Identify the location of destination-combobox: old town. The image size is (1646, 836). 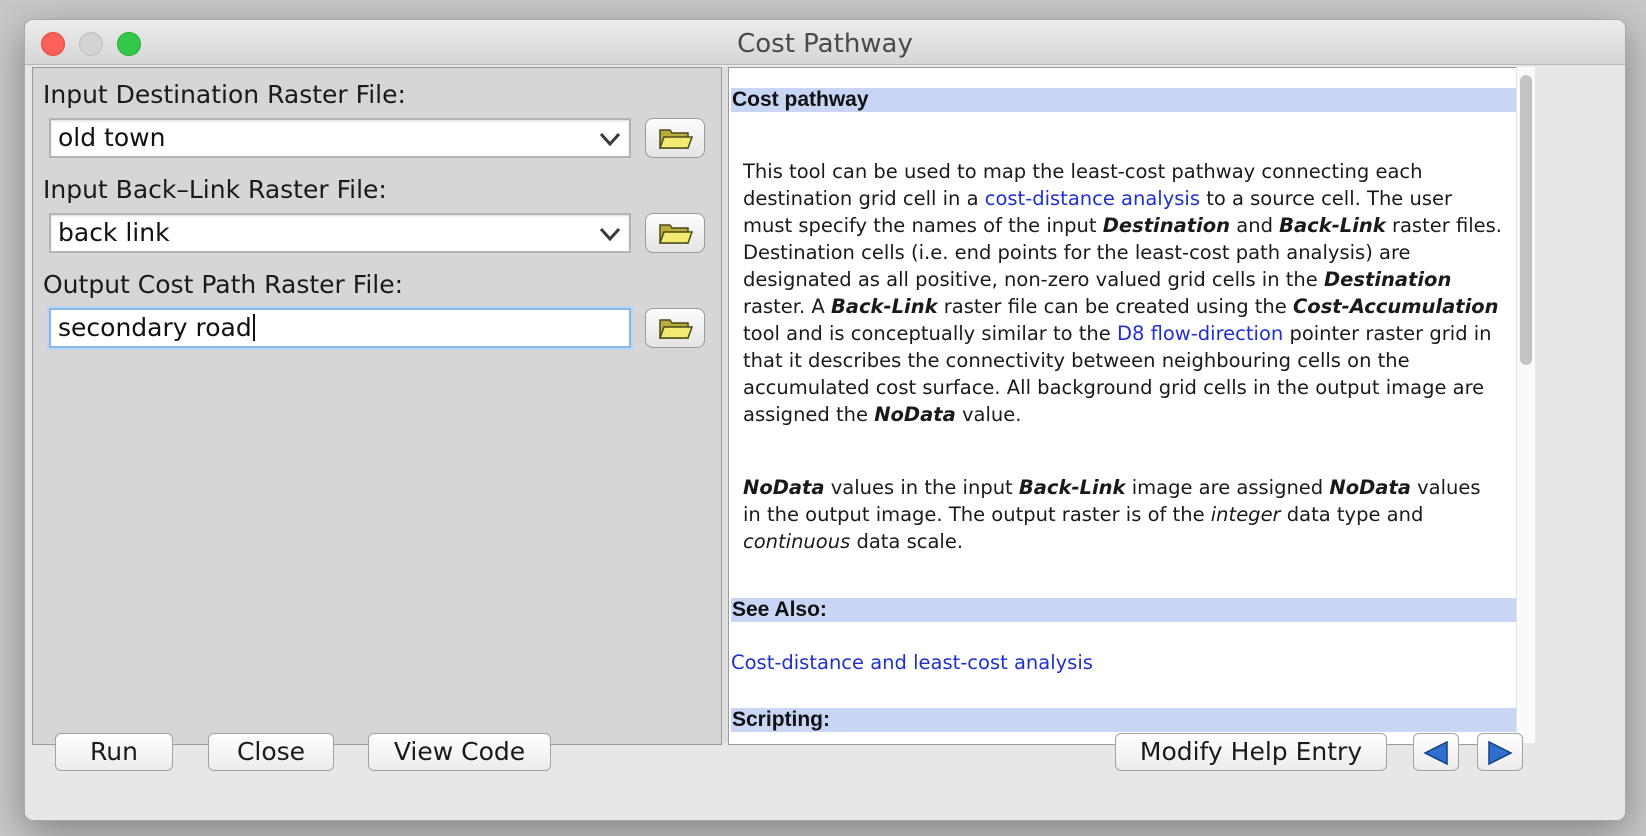
(340, 138).